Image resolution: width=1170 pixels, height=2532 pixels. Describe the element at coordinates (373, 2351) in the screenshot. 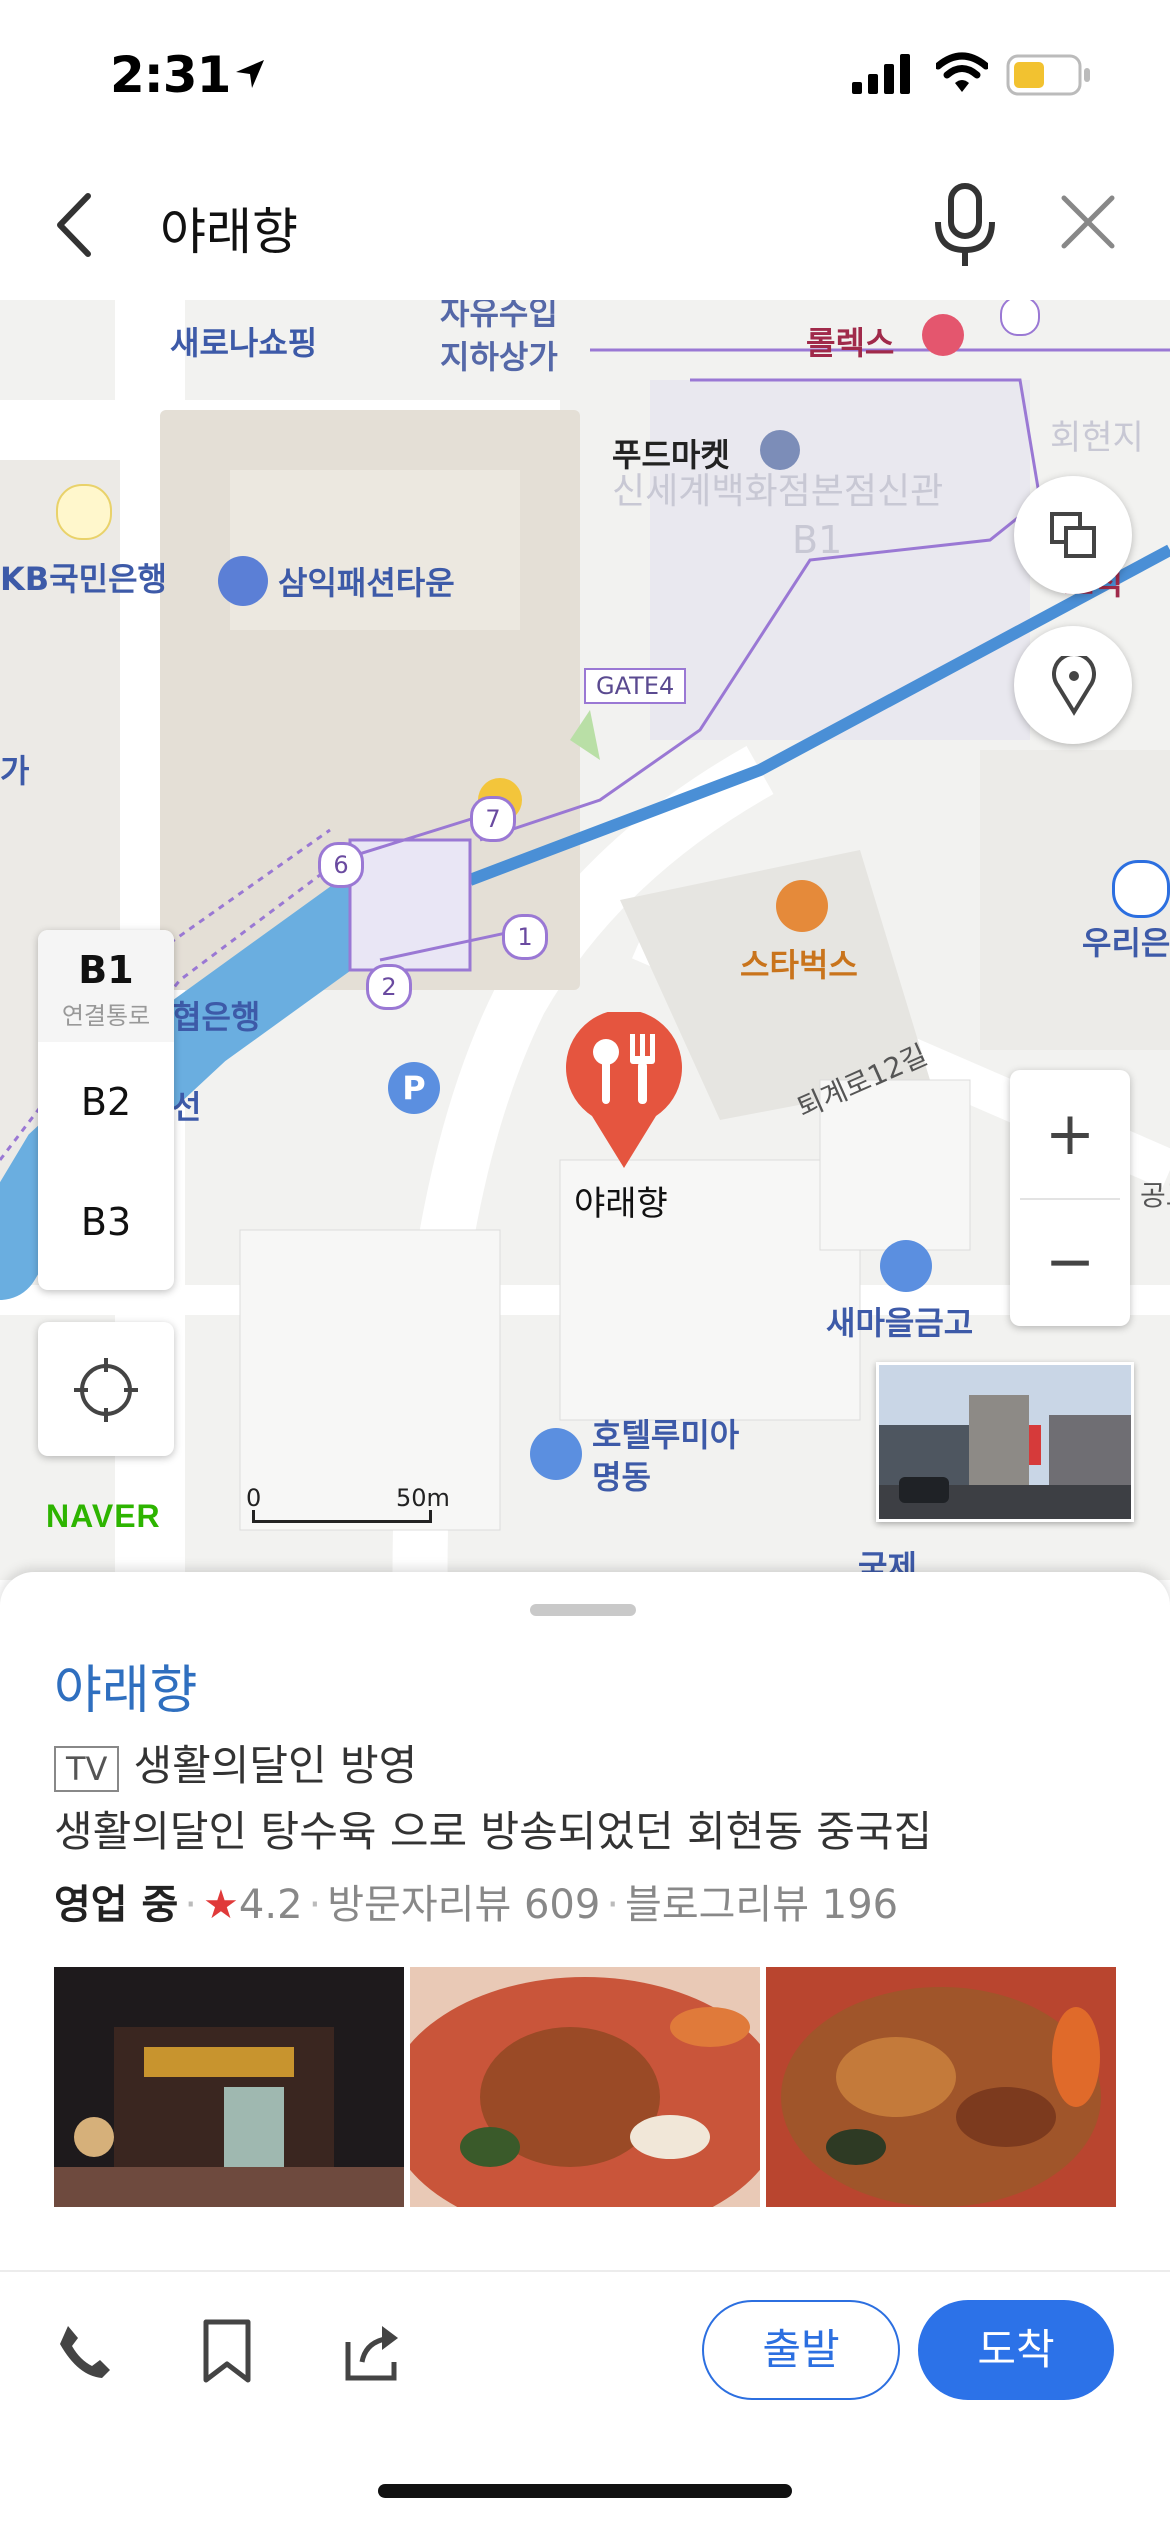

I see `share-icon` at that location.